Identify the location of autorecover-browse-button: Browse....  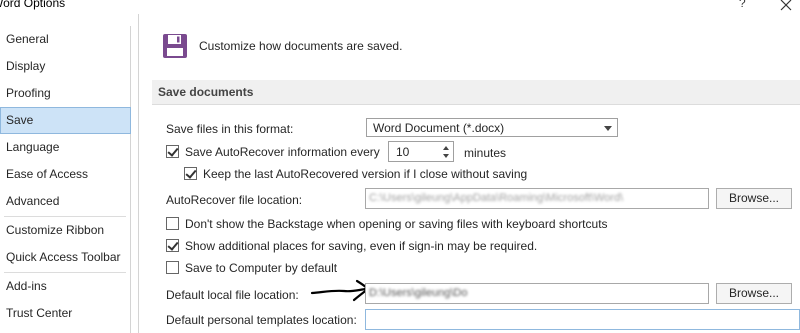
(754, 198).